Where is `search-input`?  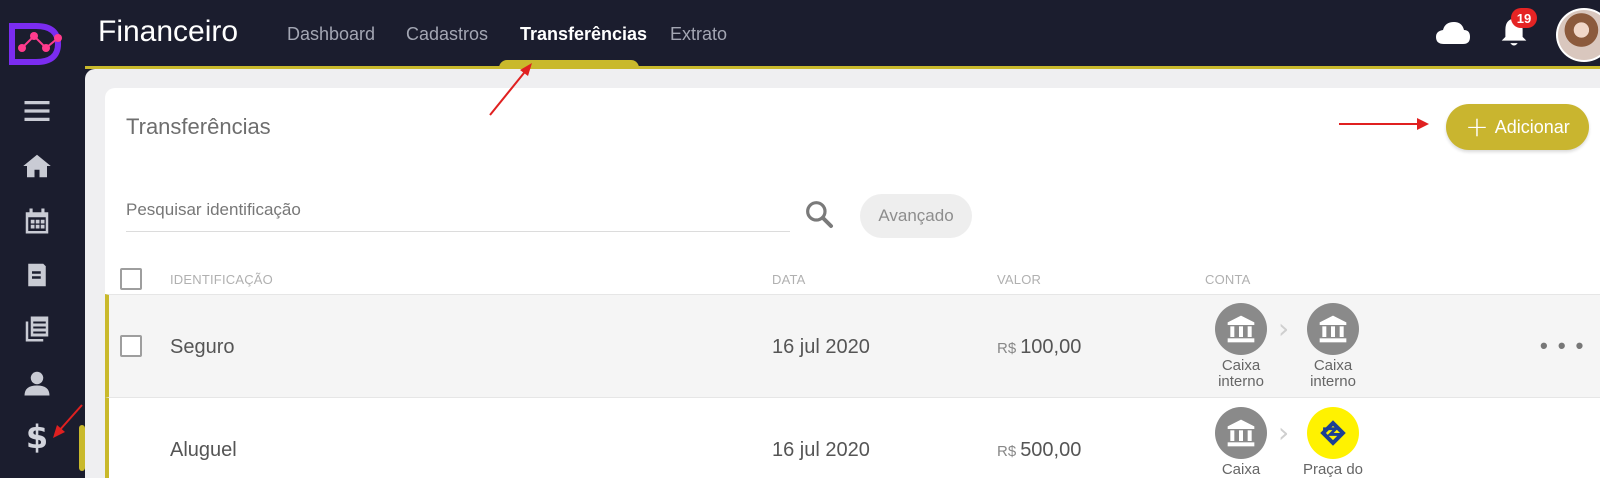 search-input is located at coordinates (458, 210).